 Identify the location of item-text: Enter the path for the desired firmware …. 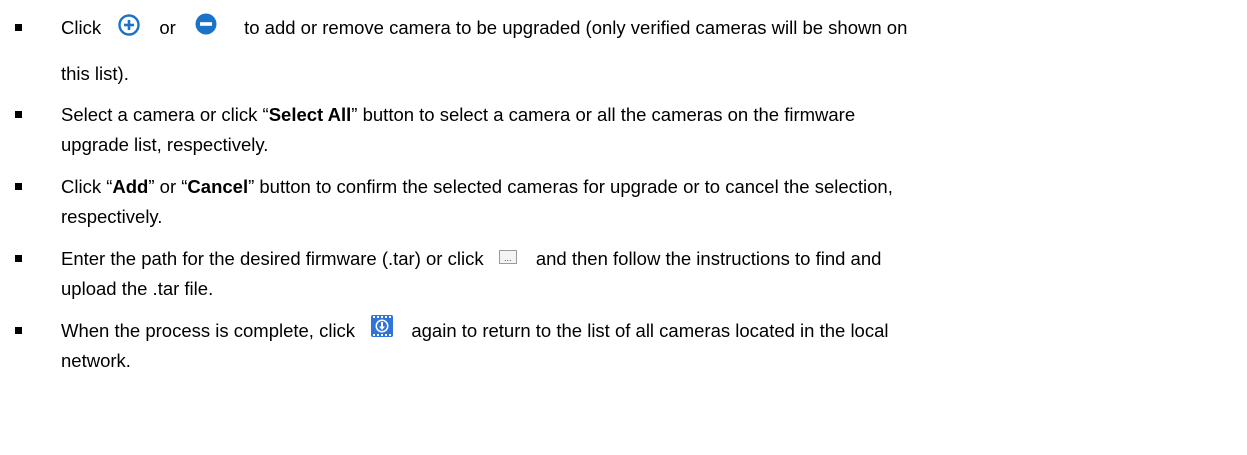
(272, 258).